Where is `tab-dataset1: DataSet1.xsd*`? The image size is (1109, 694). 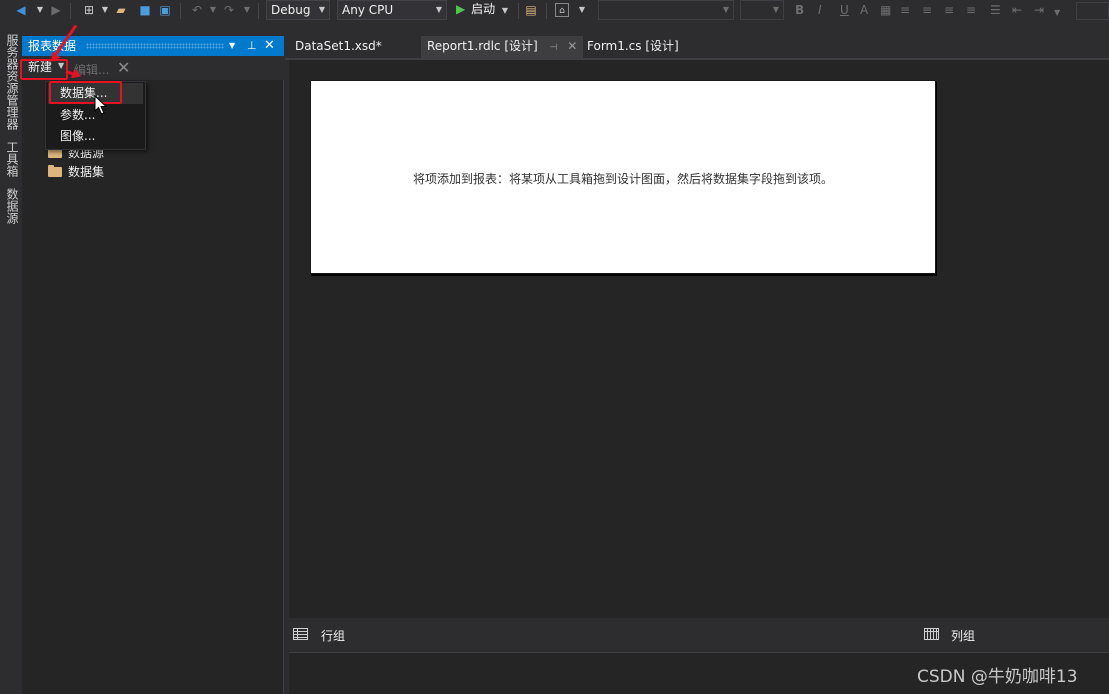 tab-dataset1: DataSet1.xsd* is located at coordinates (338, 47).